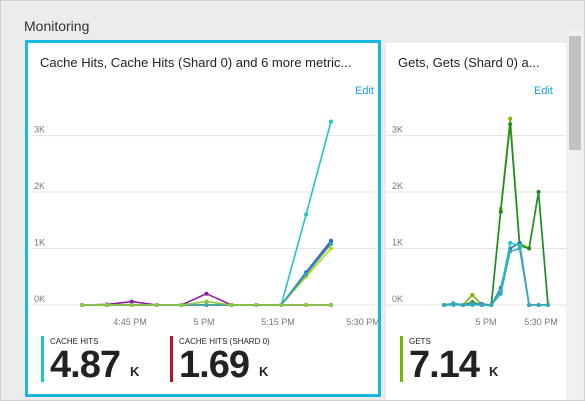 The height and width of the screenshot is (401, 585). Describe the element at coordinates (57, 26) in the screenshot. I see `section-title: Monitoring` at that location.